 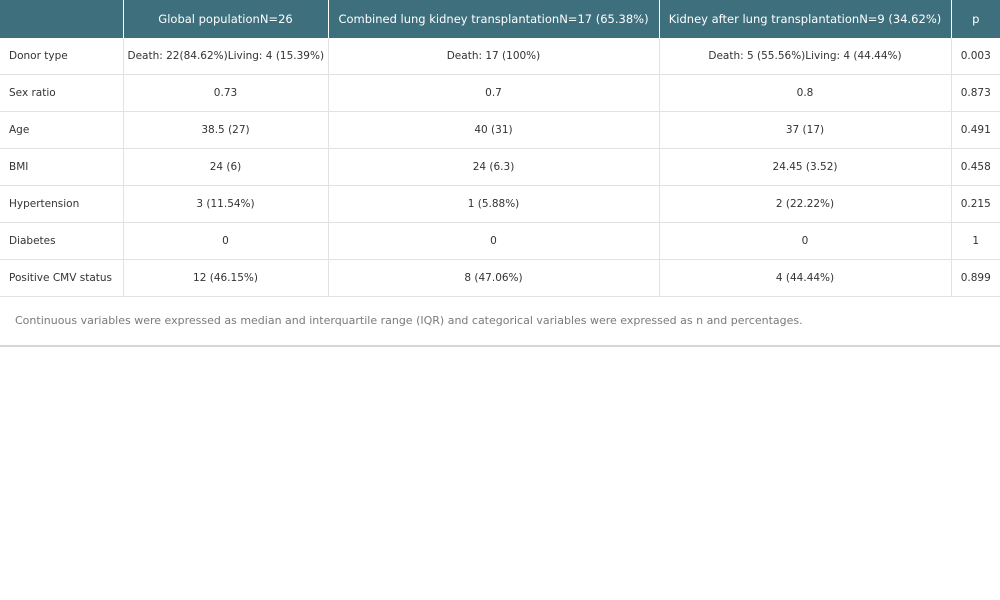 What do you see at coordinates (226, 204) in the screenshot?
I see `table-cell: 3 (11.54%)` at bounding box center [226, 204].